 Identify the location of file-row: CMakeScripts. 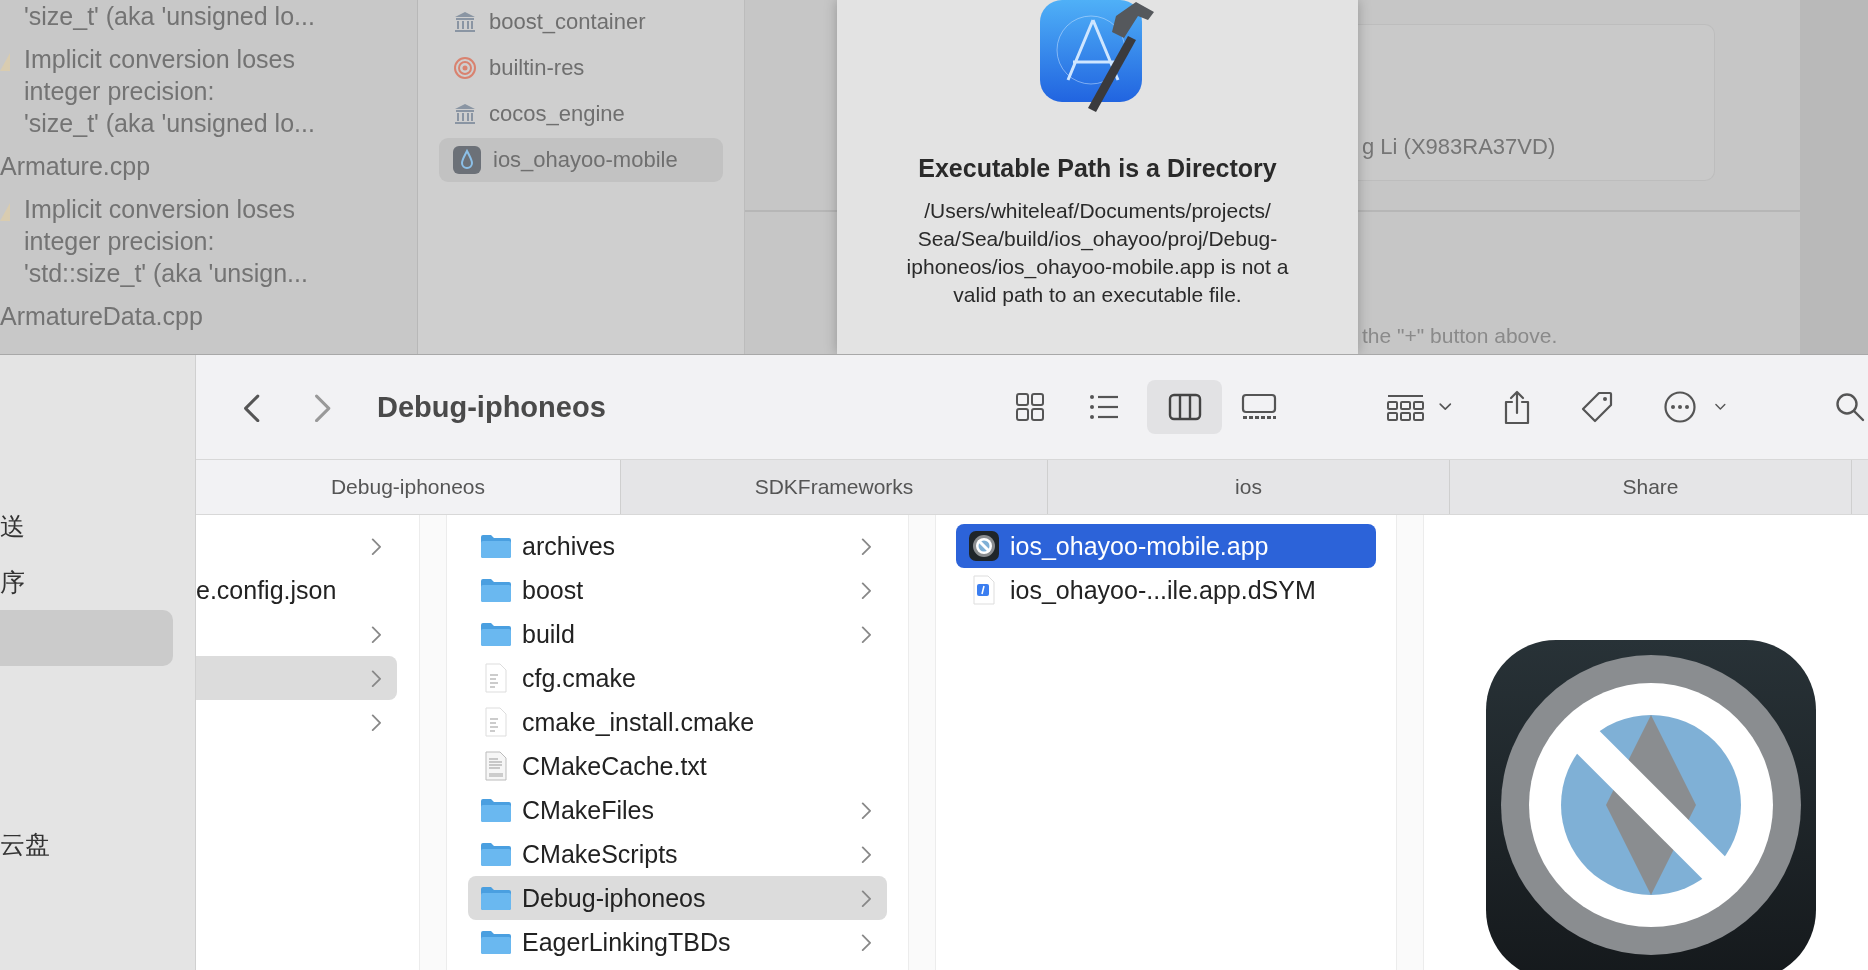
(677, 854).